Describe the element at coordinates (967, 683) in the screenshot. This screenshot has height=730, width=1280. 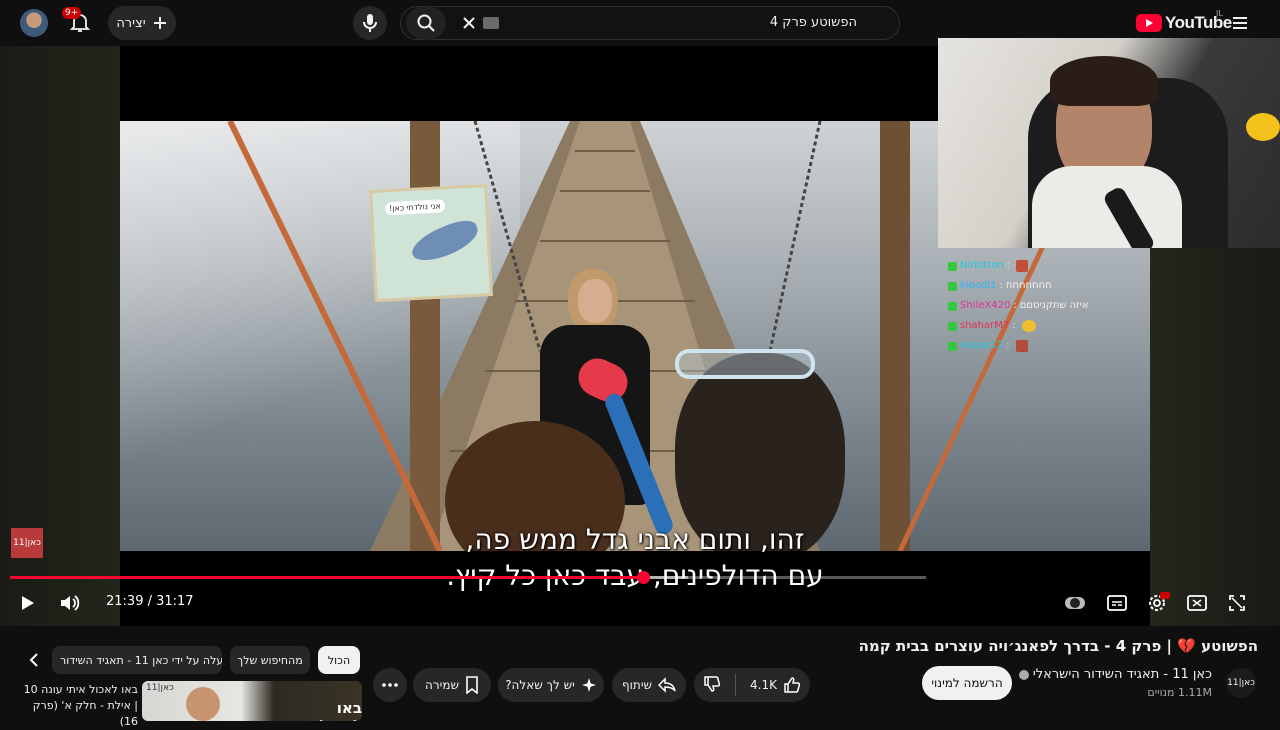
I see `subscribe-button: הרשמה למינוי` at that location.